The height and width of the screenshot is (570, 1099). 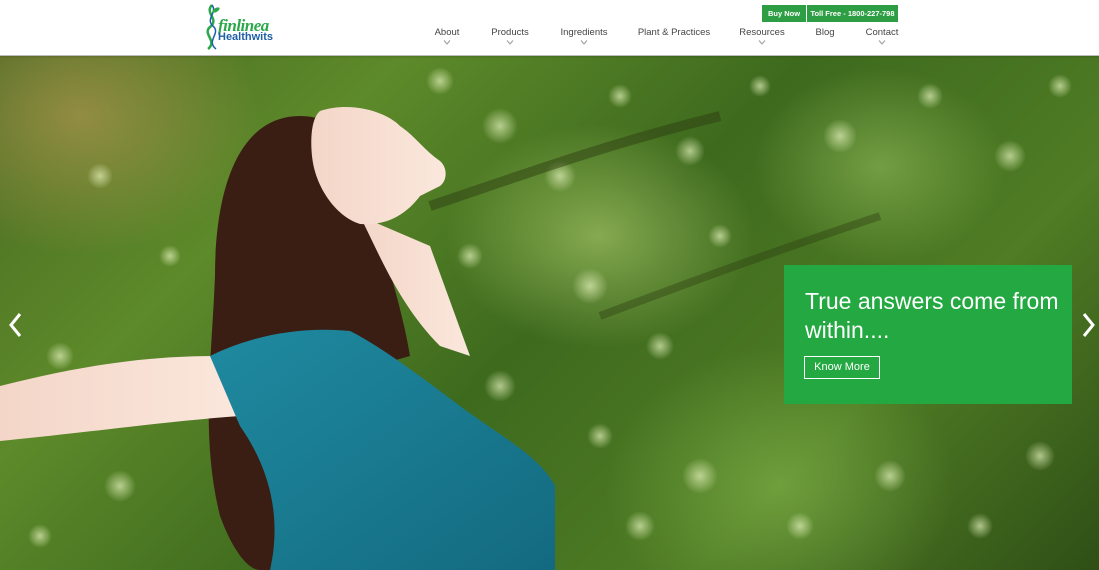 I want to click on chevron-right-icon, so click(x=1089, y=325).